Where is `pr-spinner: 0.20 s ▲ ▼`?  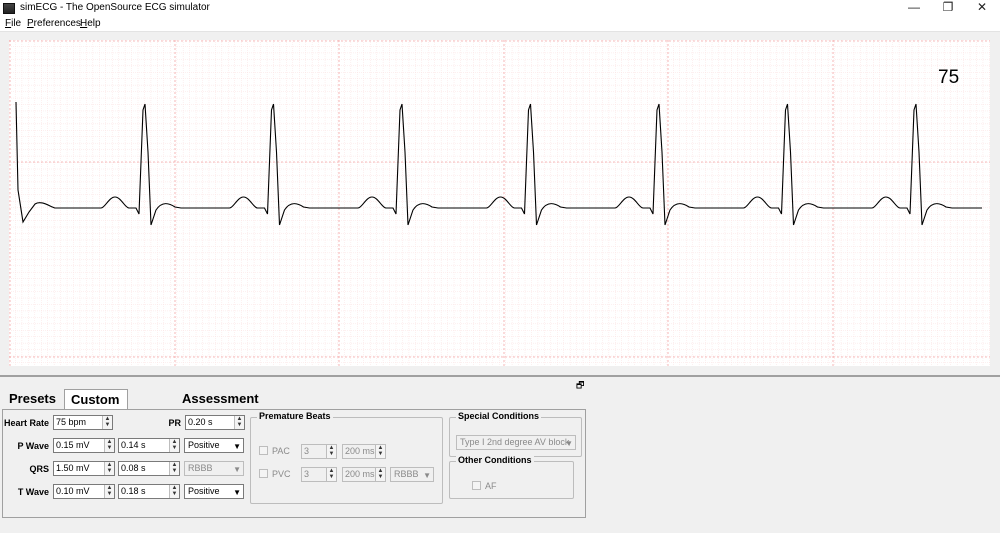
pr-spinner: 0.20 s ▲ ▼ is located at coordinates (215, 422).